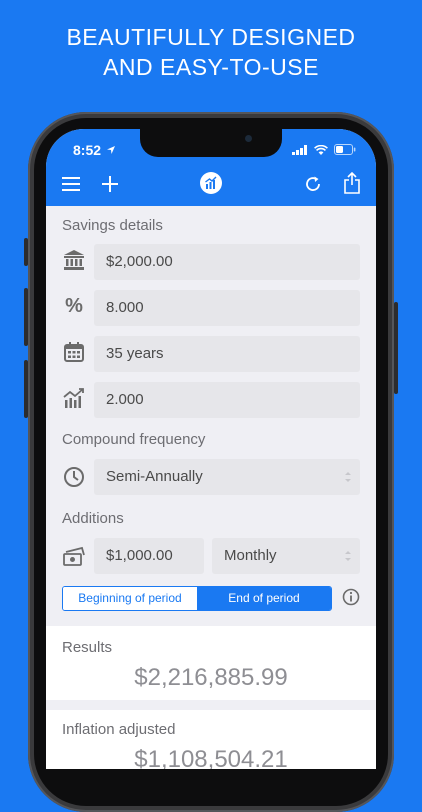 The image size is (422, 812). I want to click on hamburger-menu-icon, so click(71, 186).